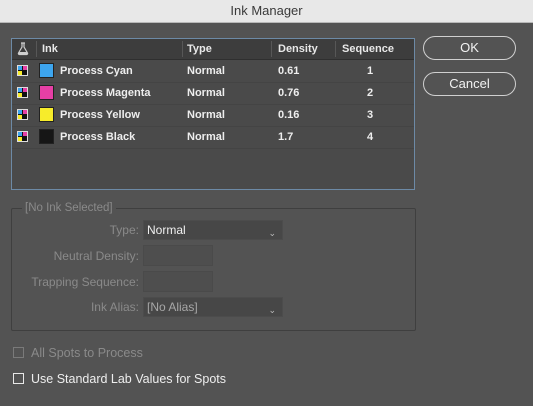 This screenshot has height=406, width=533. Describe the element at coordinates (105, 93) in the screenshot. I see `ink-name: Process Magenta` at that location.